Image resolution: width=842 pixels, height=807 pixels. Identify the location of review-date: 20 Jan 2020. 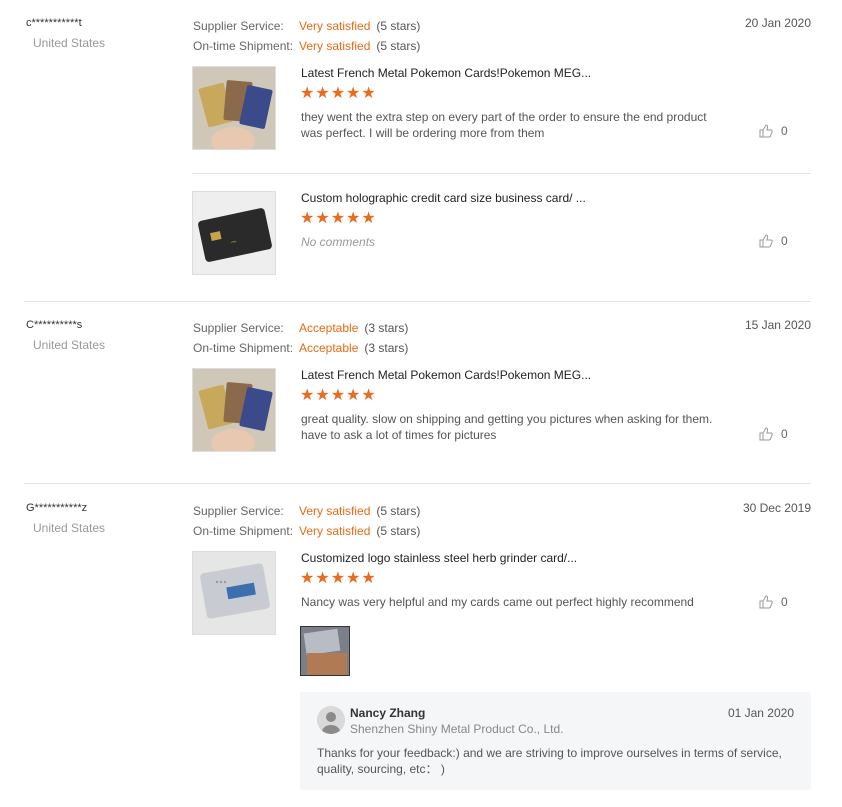
(777, 23).